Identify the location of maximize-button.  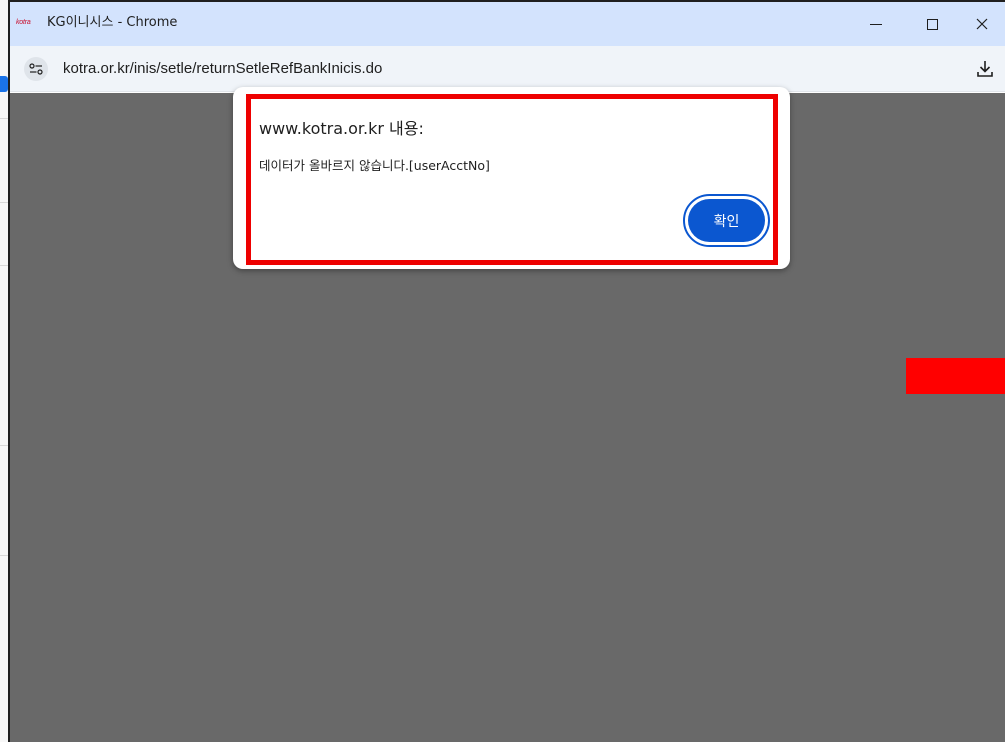
(932, 24).